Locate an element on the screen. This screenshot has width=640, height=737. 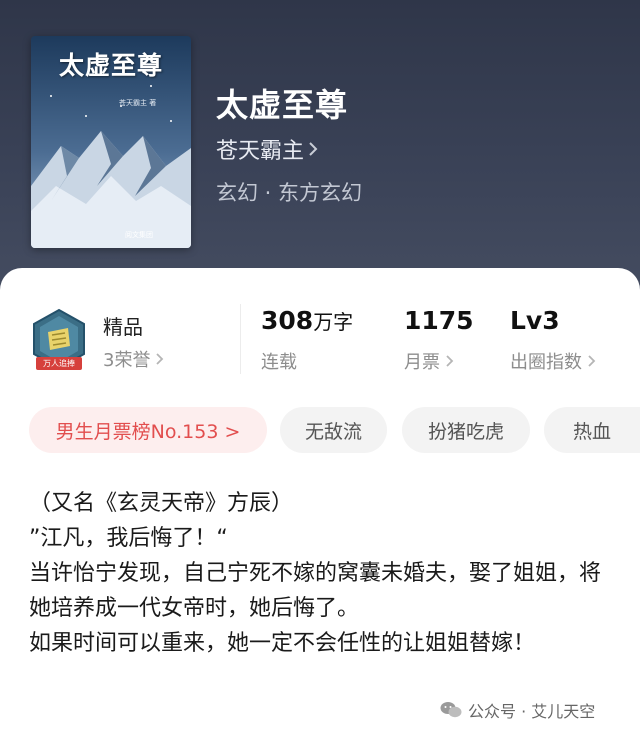
word-count-unit: 万字 is located at coordinates (333, 322).